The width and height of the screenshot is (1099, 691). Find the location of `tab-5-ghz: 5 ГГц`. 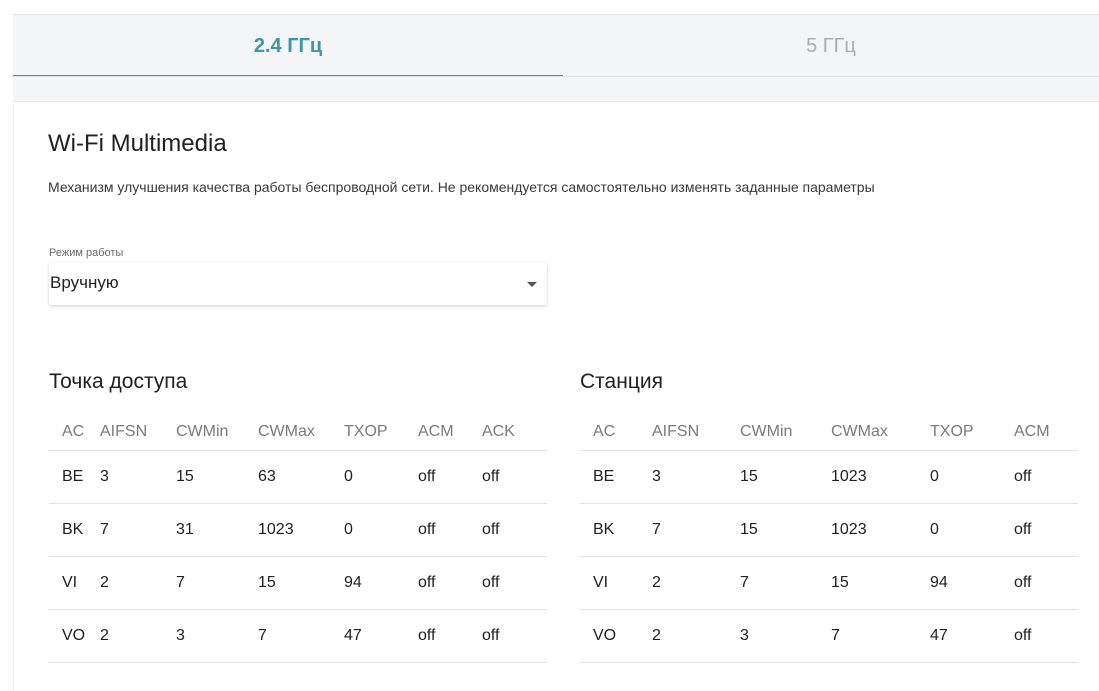

tab-5-ghz: 5 ГГц is located at coordinates (831, 46).